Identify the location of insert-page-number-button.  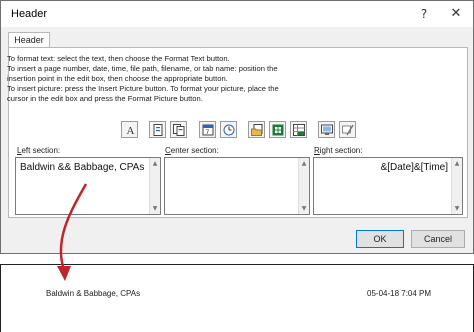
(157, 129).